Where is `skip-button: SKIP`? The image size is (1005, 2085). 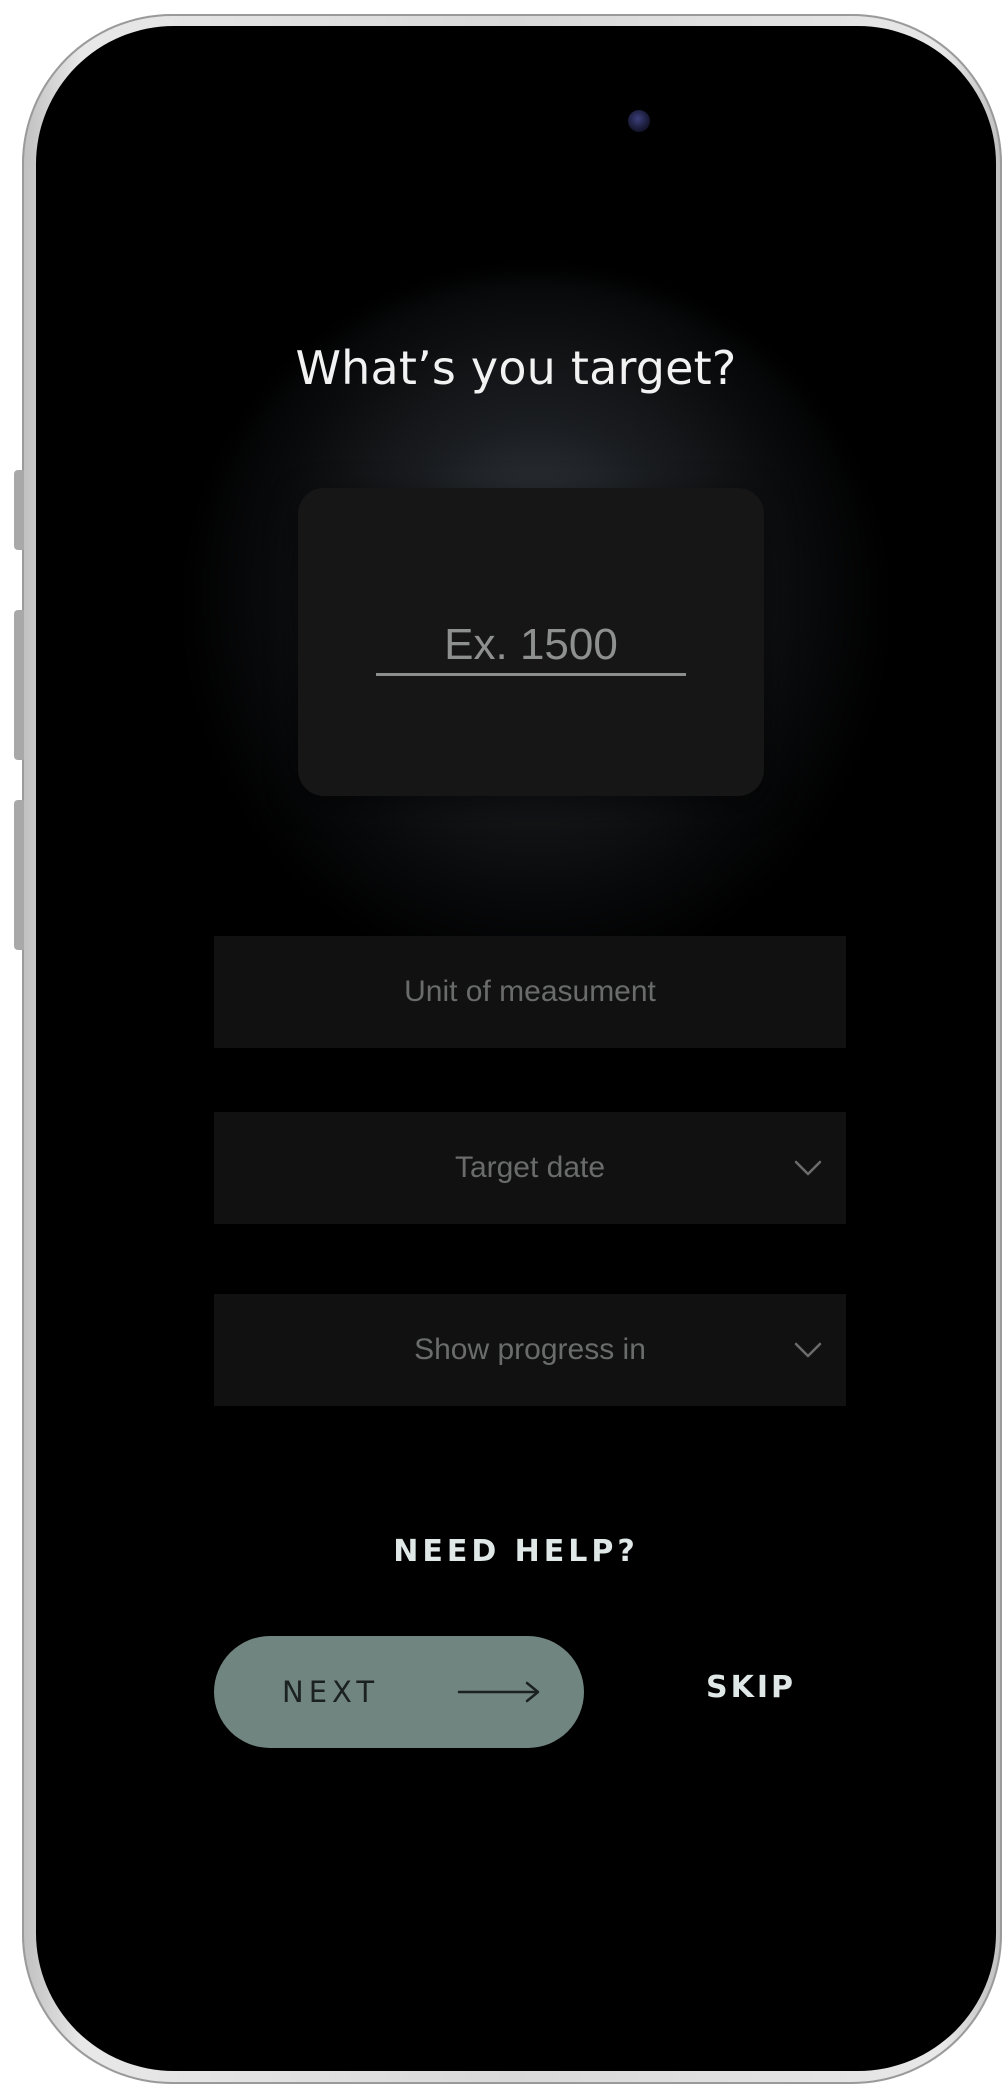 skip-button: SKIP is located at coordinates (751, 1687).